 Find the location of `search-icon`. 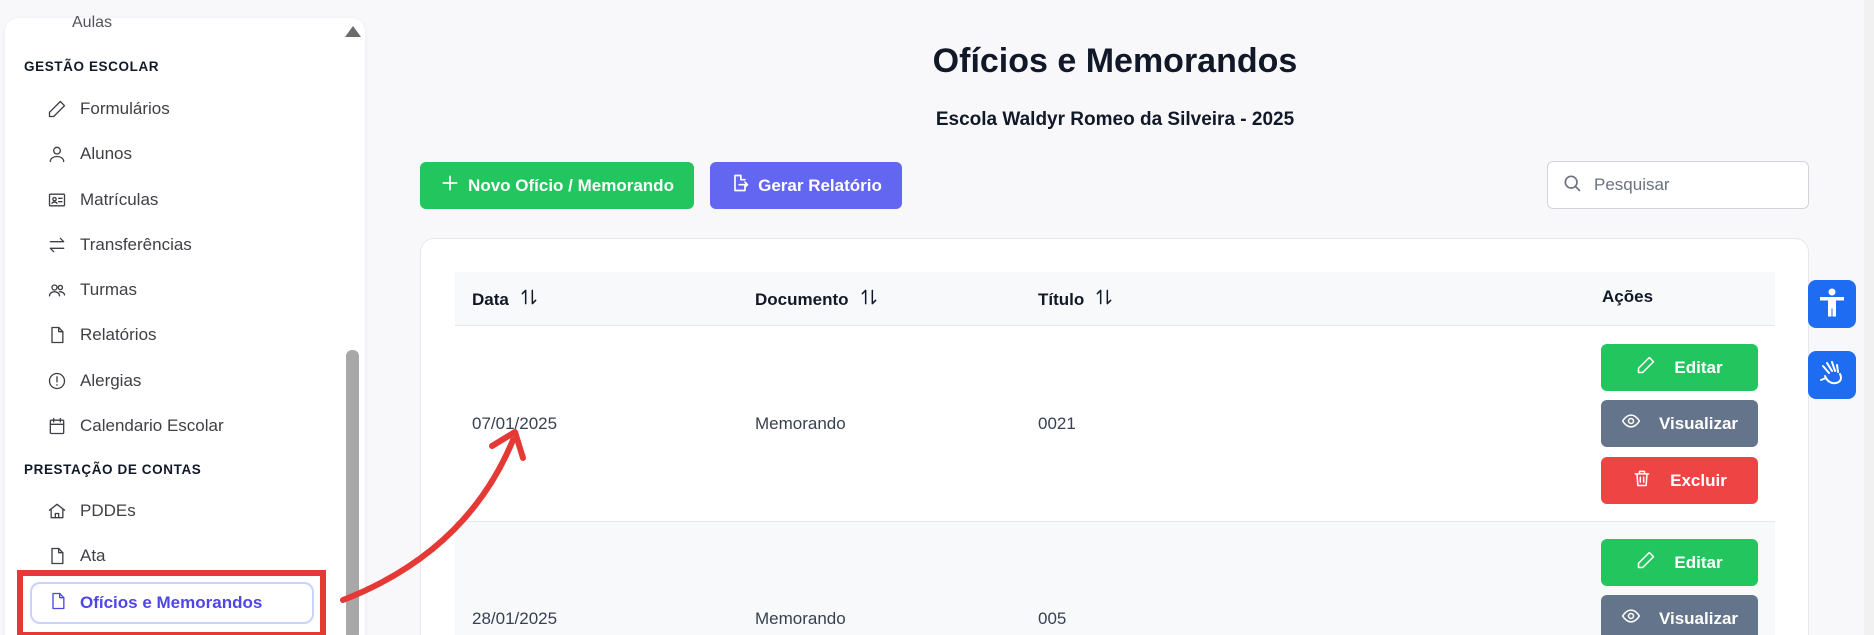

search-icon is located at coordinates (1572, 185).